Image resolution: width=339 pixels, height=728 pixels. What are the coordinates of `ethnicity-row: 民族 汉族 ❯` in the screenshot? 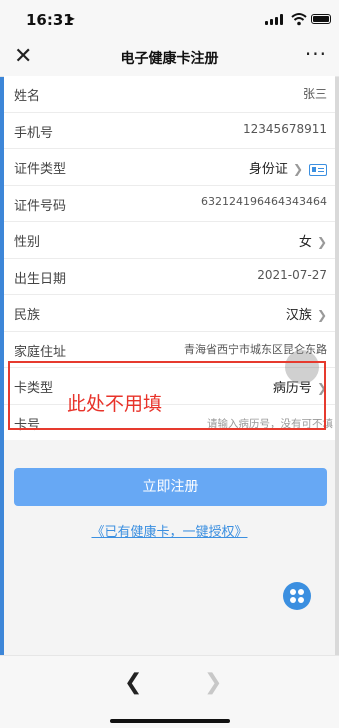 It's located at (169, 313).